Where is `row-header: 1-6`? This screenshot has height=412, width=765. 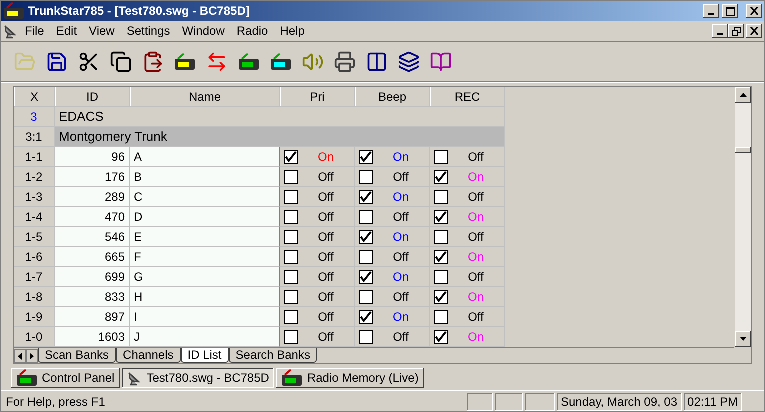 row-header: 1-6 is located at coordinates (34, 257).